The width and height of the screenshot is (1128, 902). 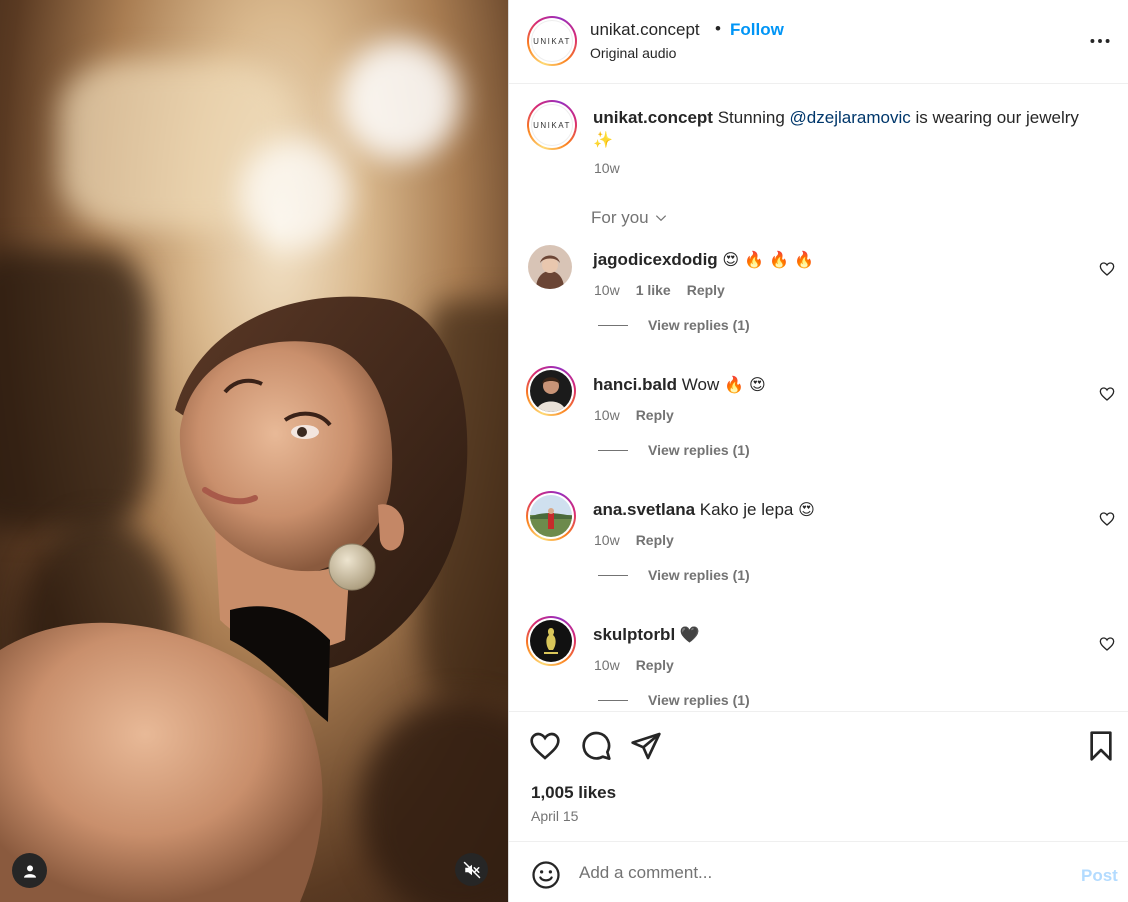 What do you see at coordinates (1101, 746) in the screenshot?
I see `bookmark-icon` at bounding box center [1101, 746].